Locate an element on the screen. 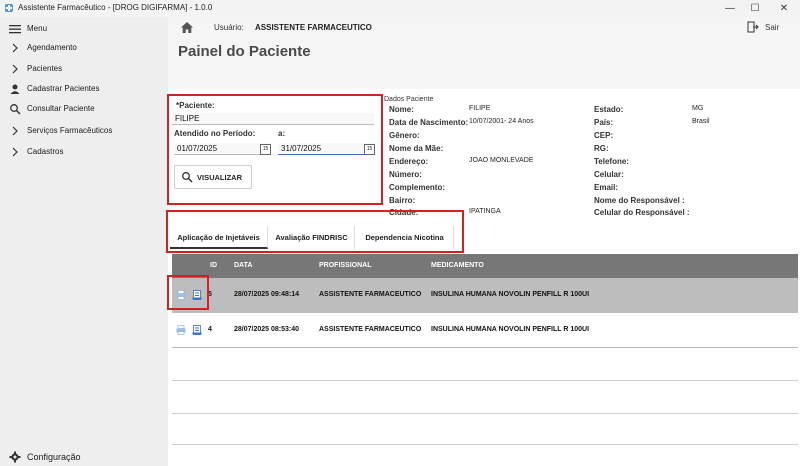 This screenshot has width=800, height=466. patient-field-label: Estado: is located at coordinates (609, 109).